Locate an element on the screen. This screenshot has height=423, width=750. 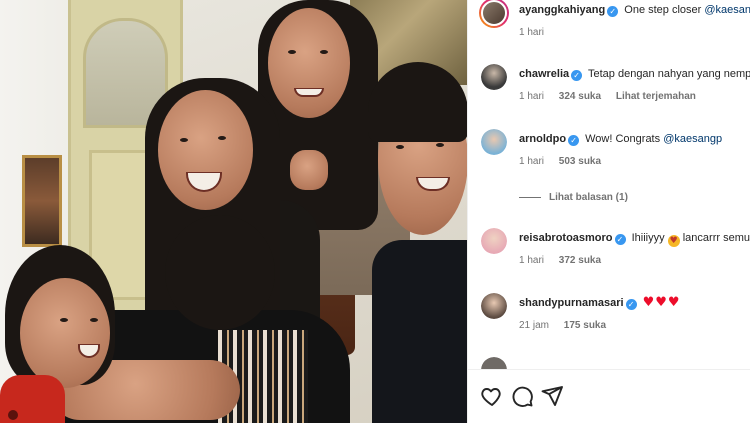
caption-mention: @kaesangp is located at coordinates (727, 10).